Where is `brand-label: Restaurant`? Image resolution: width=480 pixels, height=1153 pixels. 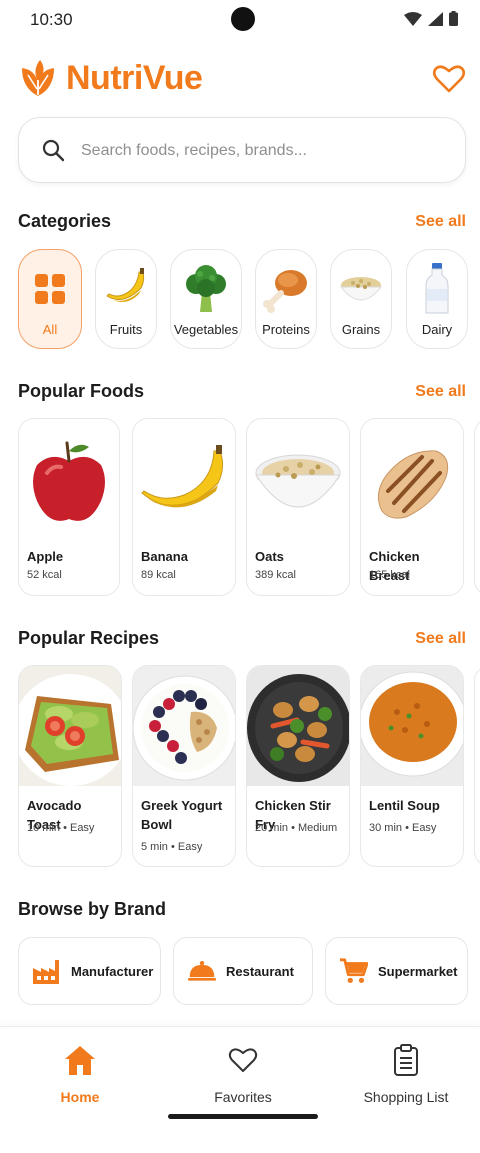
brand-label: Restaurant is located at coordinates (260, 971).